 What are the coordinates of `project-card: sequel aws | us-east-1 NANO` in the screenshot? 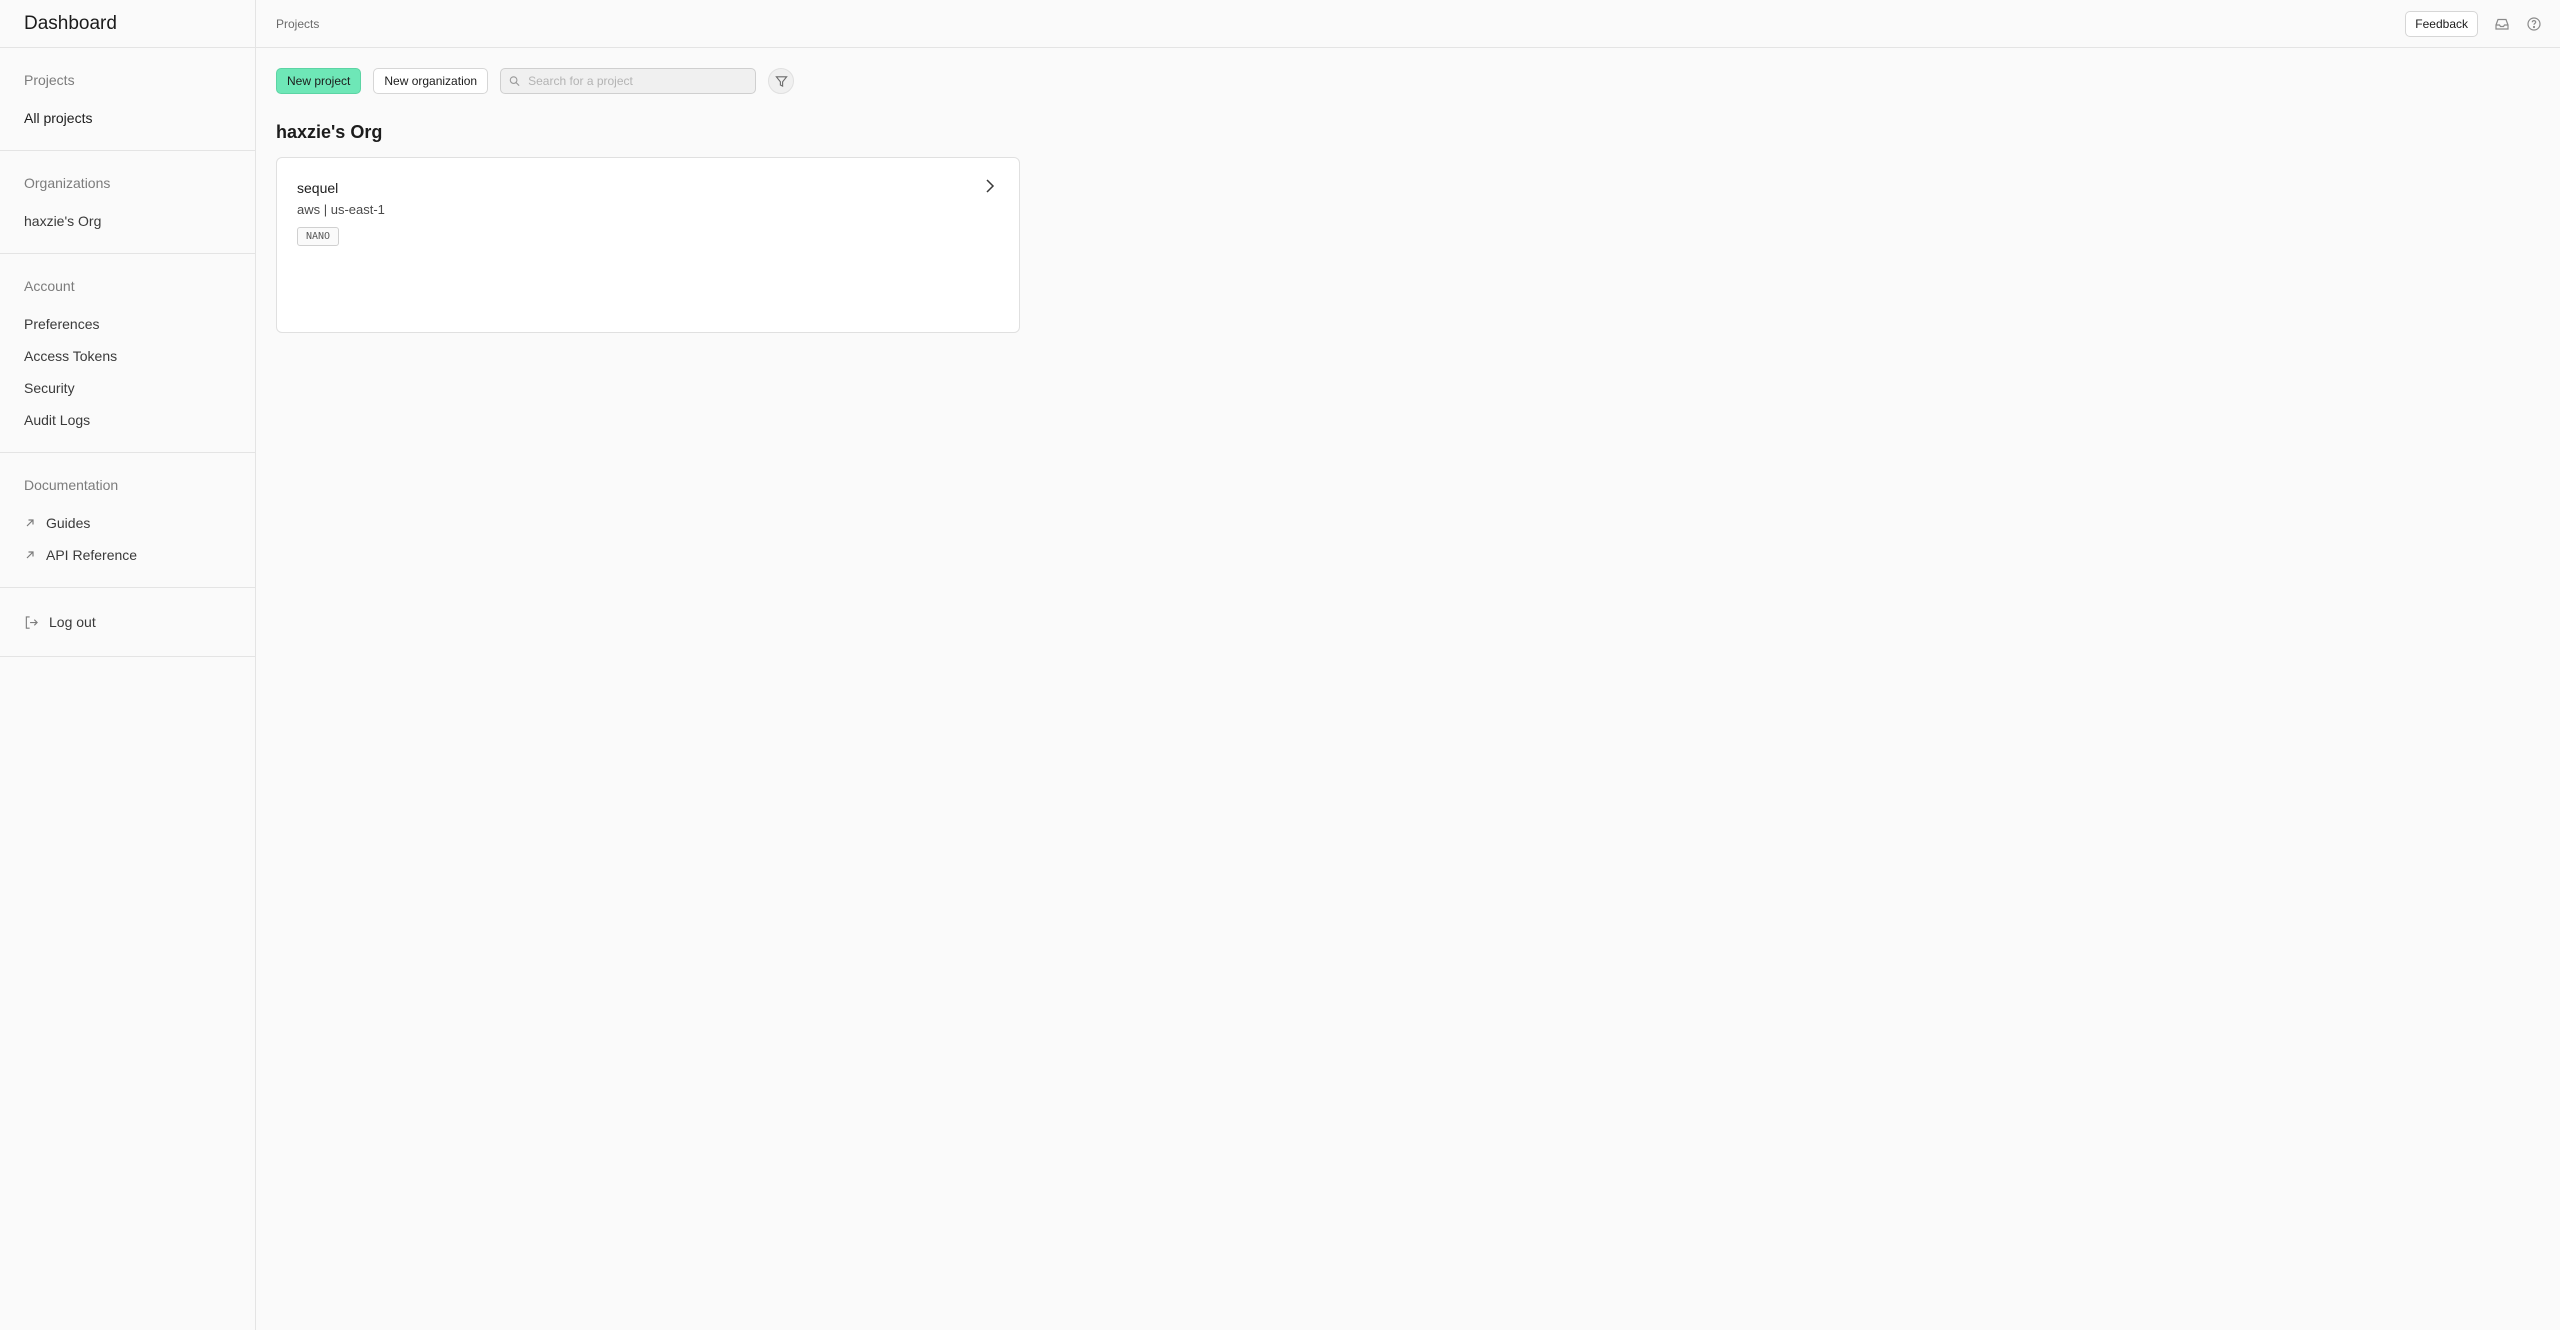 It's located at (648, 245).